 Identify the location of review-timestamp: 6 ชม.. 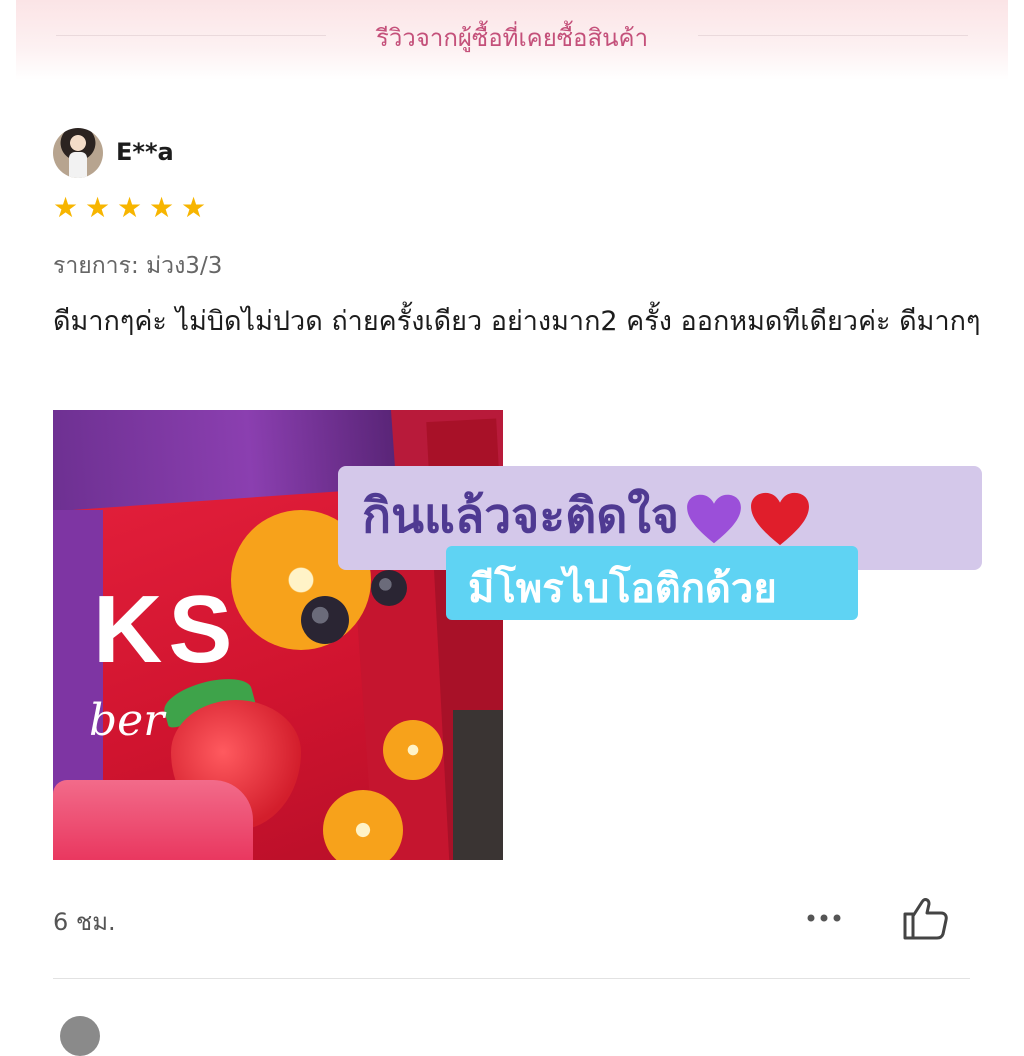
(84, 922).